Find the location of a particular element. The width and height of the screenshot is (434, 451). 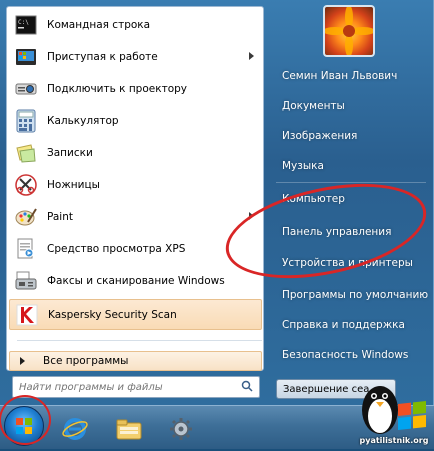

command-prompt-icon: C:\ is located at coordinates (26, 25).